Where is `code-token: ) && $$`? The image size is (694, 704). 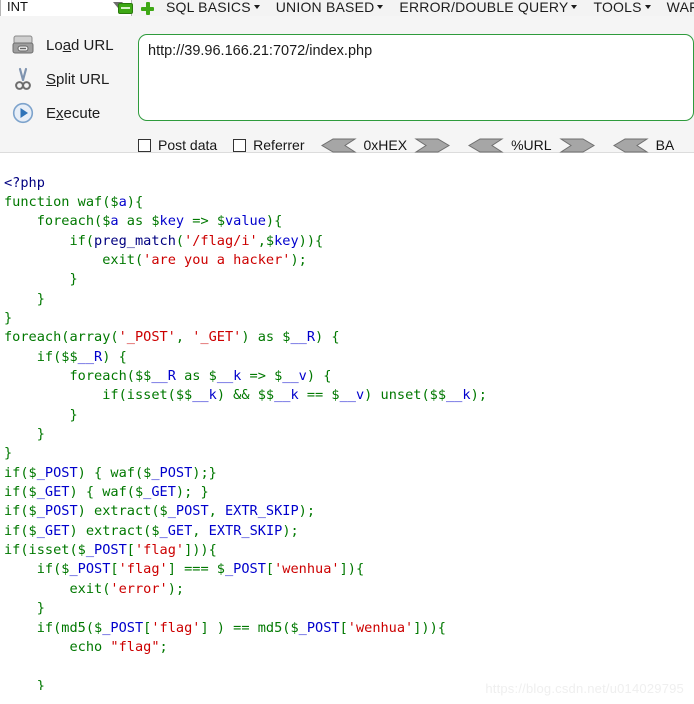
code-token: ) && $$ is located at coordinates (245, 395).